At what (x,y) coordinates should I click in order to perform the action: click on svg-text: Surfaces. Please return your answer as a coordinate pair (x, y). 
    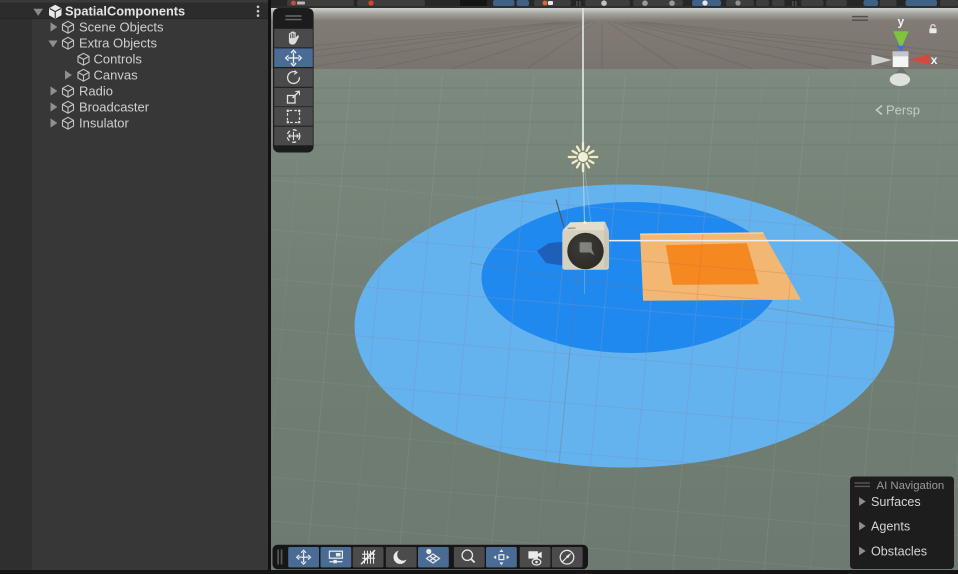
    Looking at the image, I should click on (896, 502).